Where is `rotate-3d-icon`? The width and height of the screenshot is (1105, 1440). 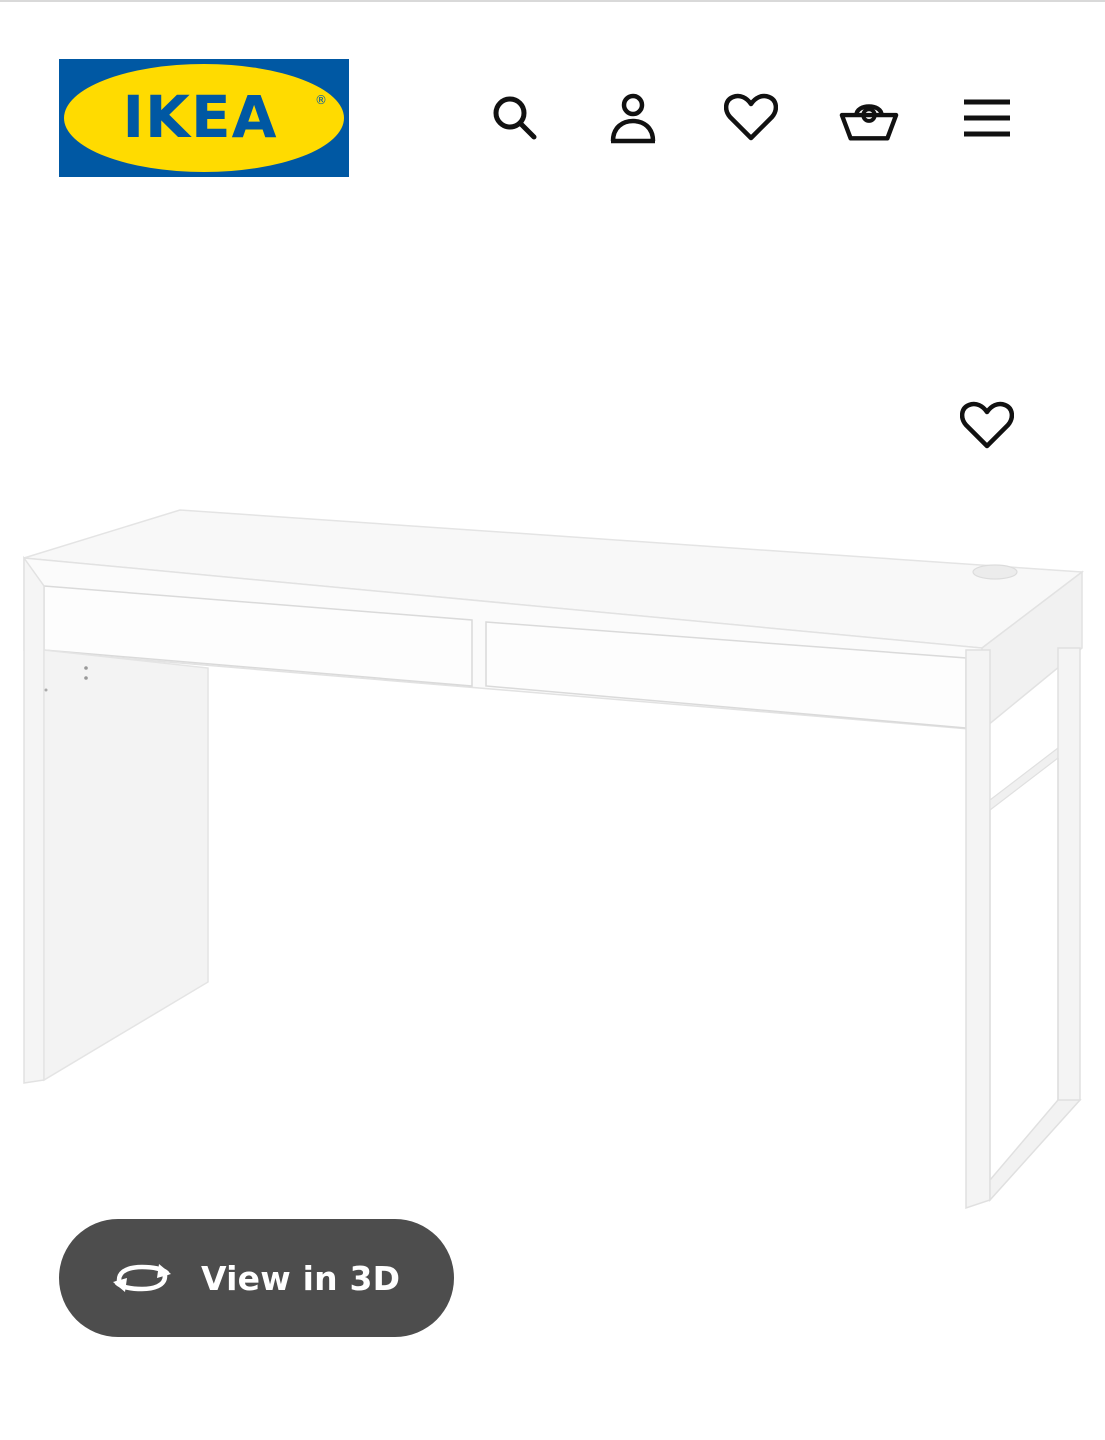 rotate-3d-icon is located at coordinates (142, 1278).